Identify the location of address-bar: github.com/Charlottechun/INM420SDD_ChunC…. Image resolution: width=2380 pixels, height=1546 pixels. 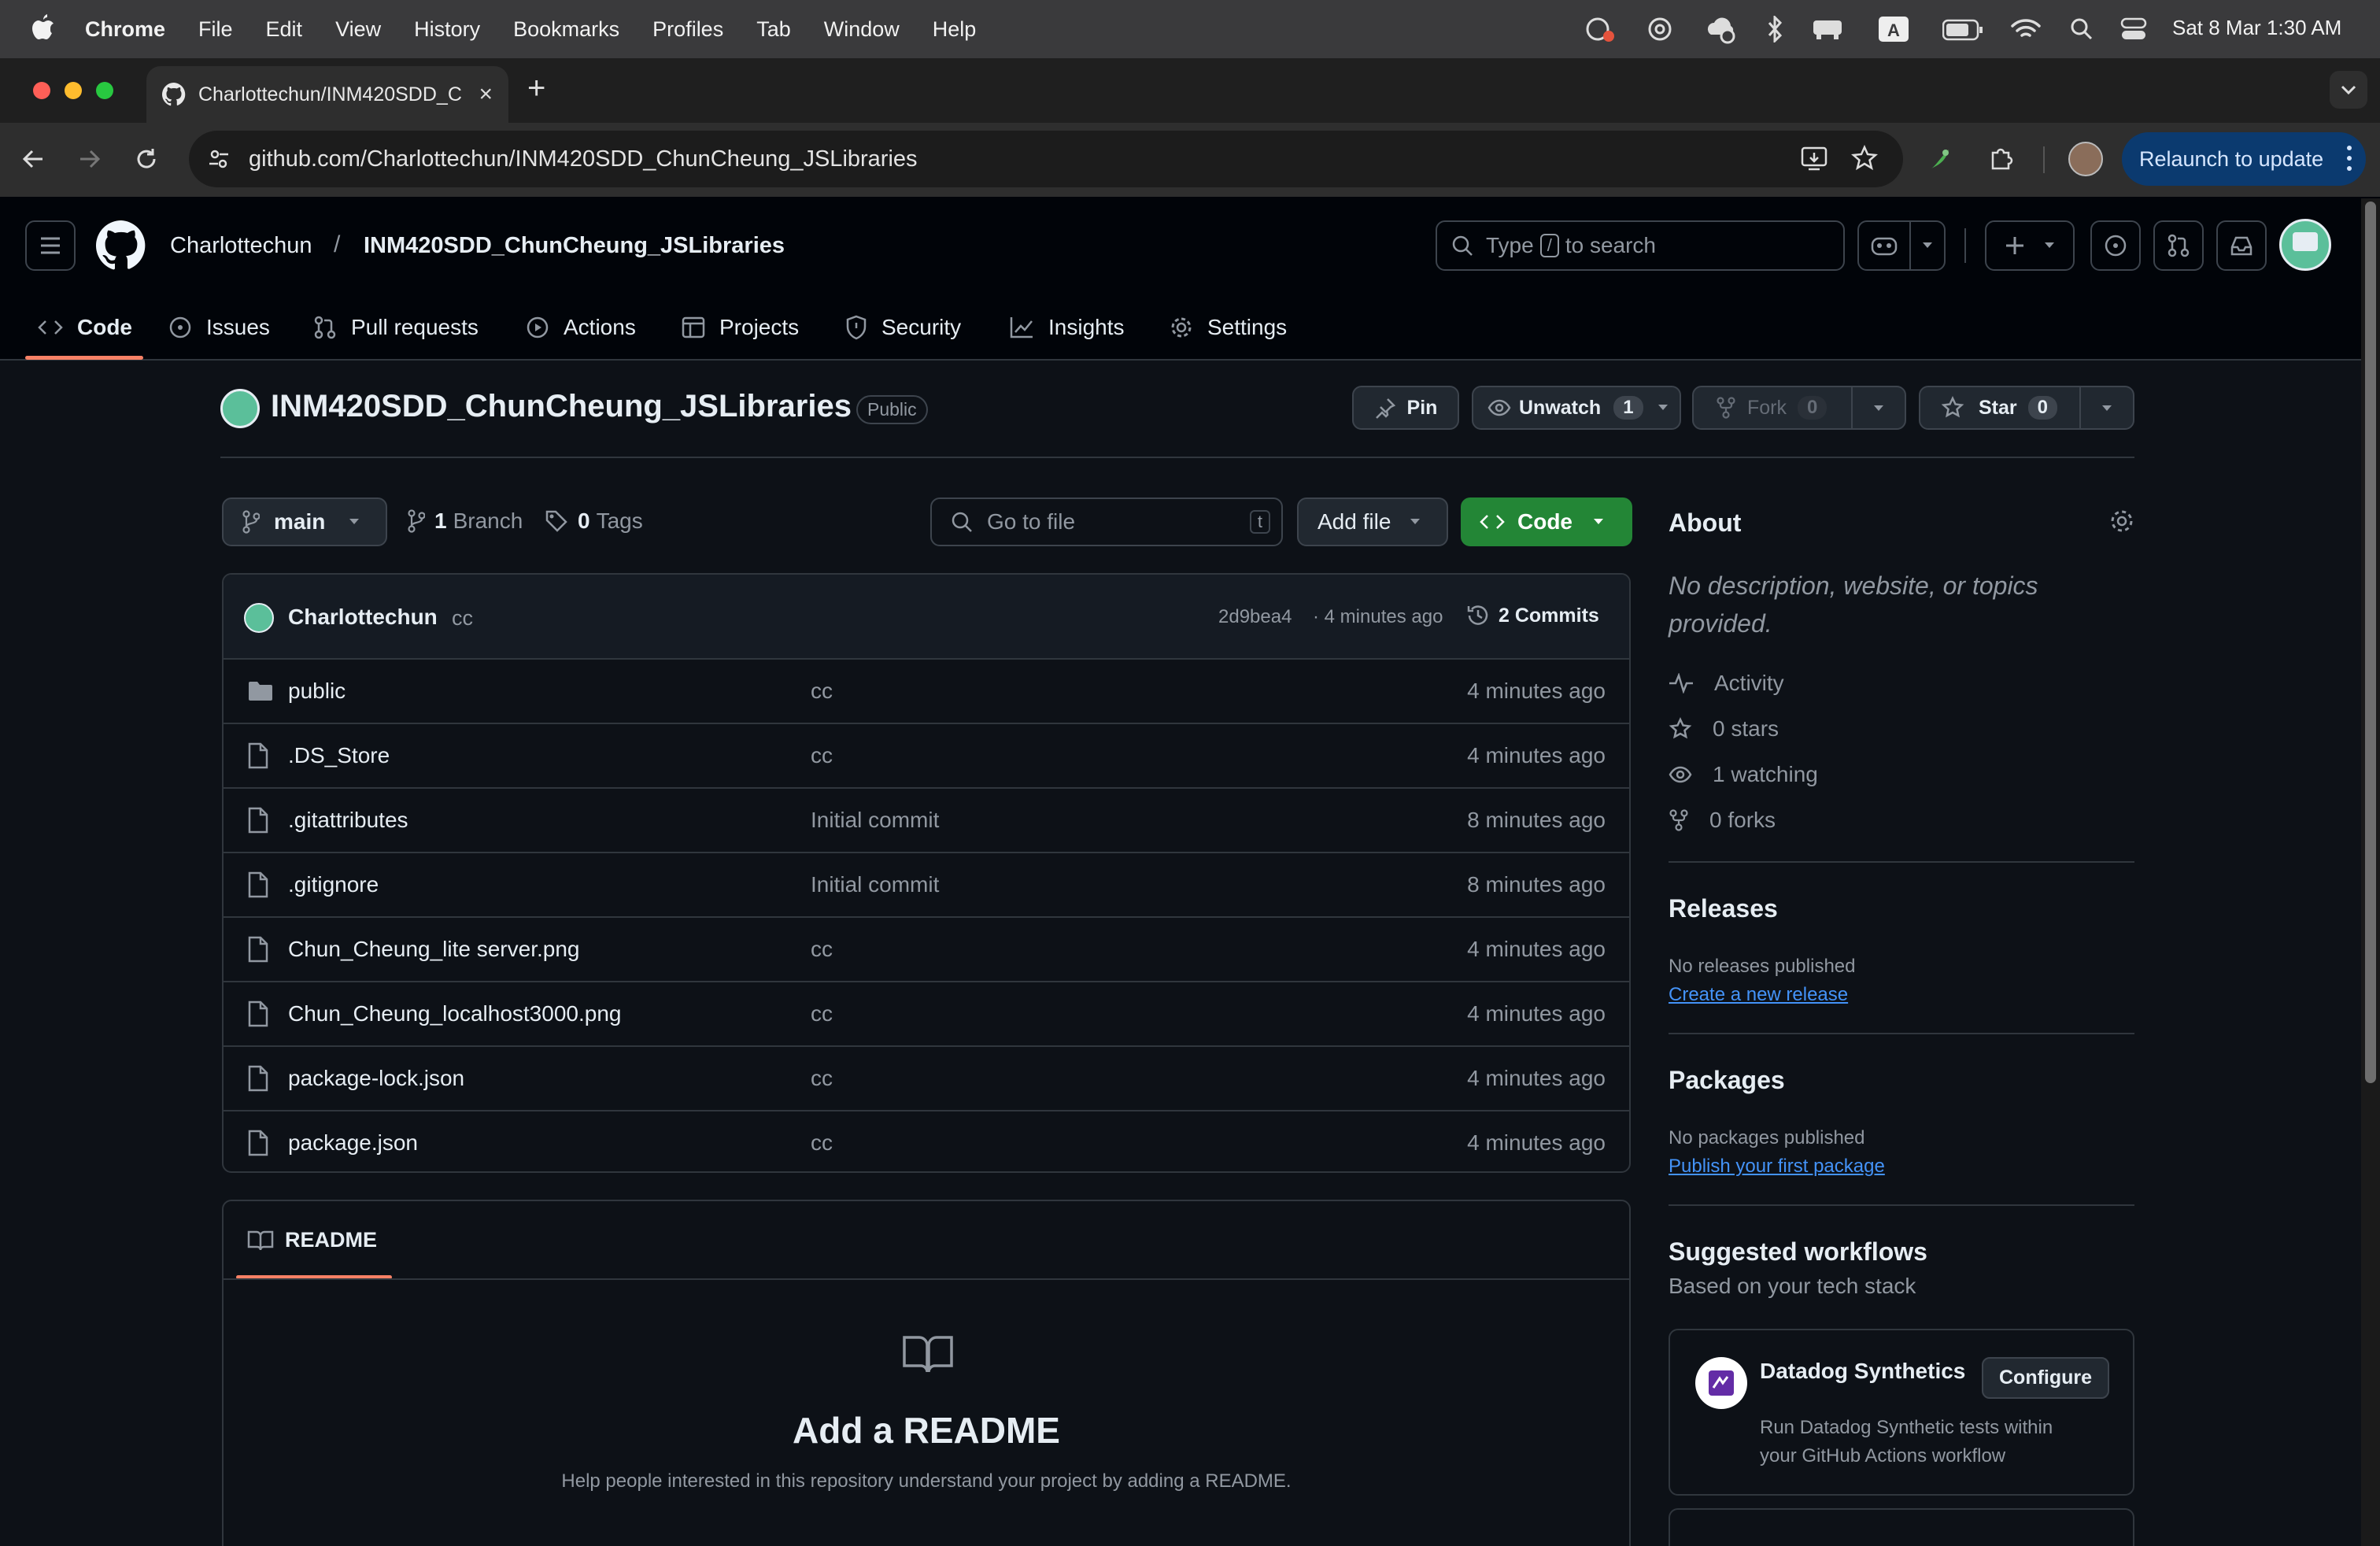
(1046, 159).